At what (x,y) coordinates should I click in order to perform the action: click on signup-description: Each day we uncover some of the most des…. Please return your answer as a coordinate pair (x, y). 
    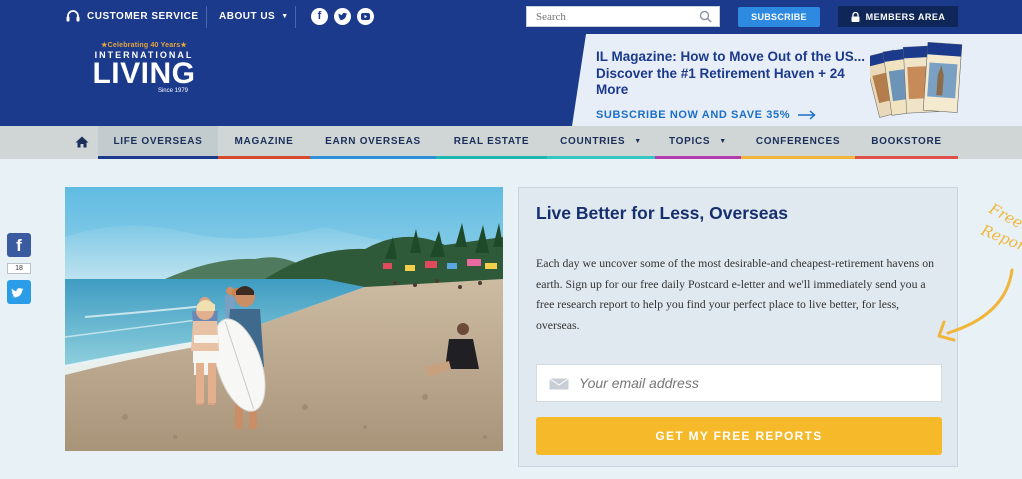
    Looking at the image, I should click on (735, 294).